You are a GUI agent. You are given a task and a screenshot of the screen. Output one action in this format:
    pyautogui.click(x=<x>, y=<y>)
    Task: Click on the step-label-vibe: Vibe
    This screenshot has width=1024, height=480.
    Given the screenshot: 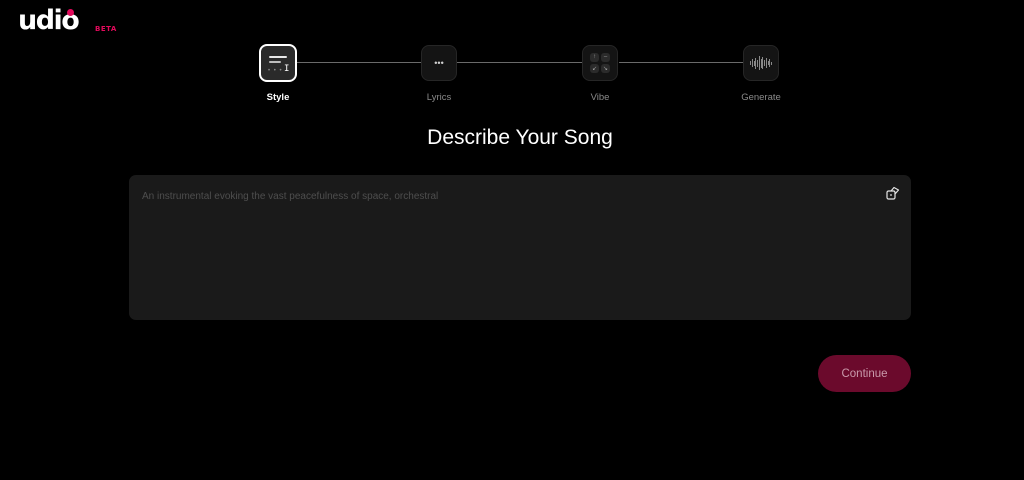 What is the action you would take?
    pyautogui.click(x=600, y=97)
    